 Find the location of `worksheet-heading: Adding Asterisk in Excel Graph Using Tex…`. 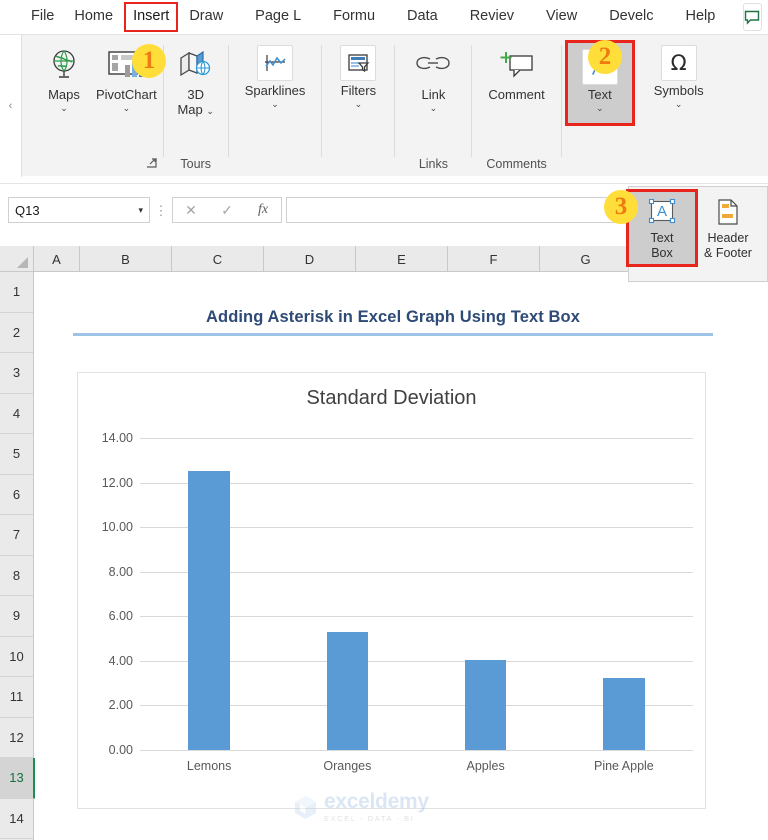

worksheet-heading: Adding Asterisk in Excel Graph Using Tex… is located at coordinates (393, 322).